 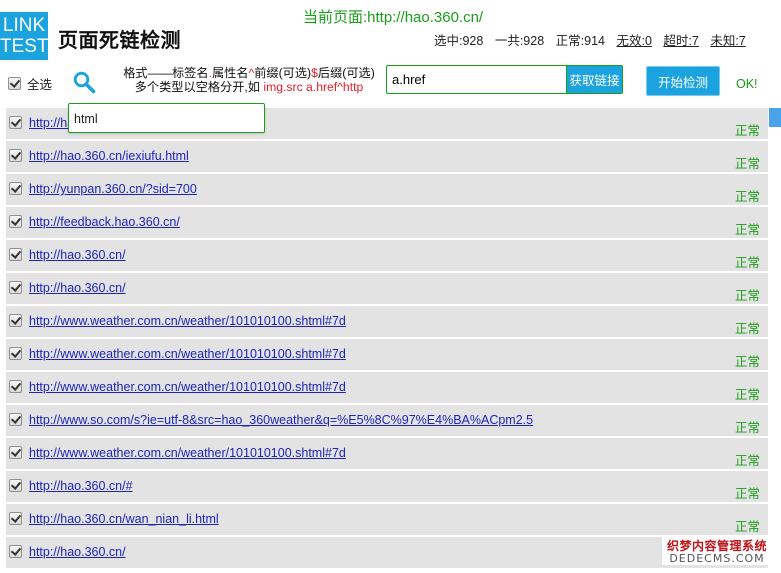 What do you see at coordinates (24, 25) in the screenshot?
I see `logo-line-1: LINK` at bounding box center [24, 25].